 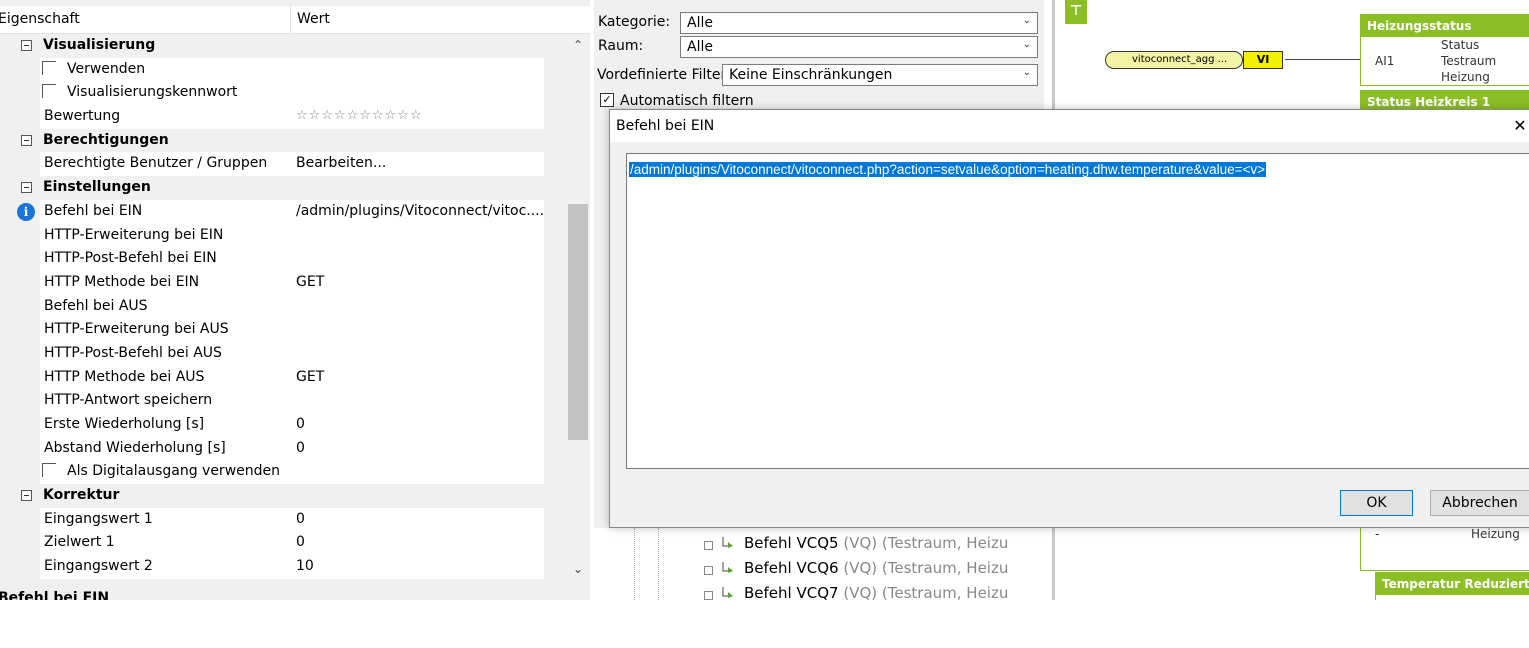 What do you see at coordinates (283, 330) in the screenshot?
I see `property-row-http-erw-aus: HTTP-Erweiterung bei AUS` at bounding box center [283, 330].